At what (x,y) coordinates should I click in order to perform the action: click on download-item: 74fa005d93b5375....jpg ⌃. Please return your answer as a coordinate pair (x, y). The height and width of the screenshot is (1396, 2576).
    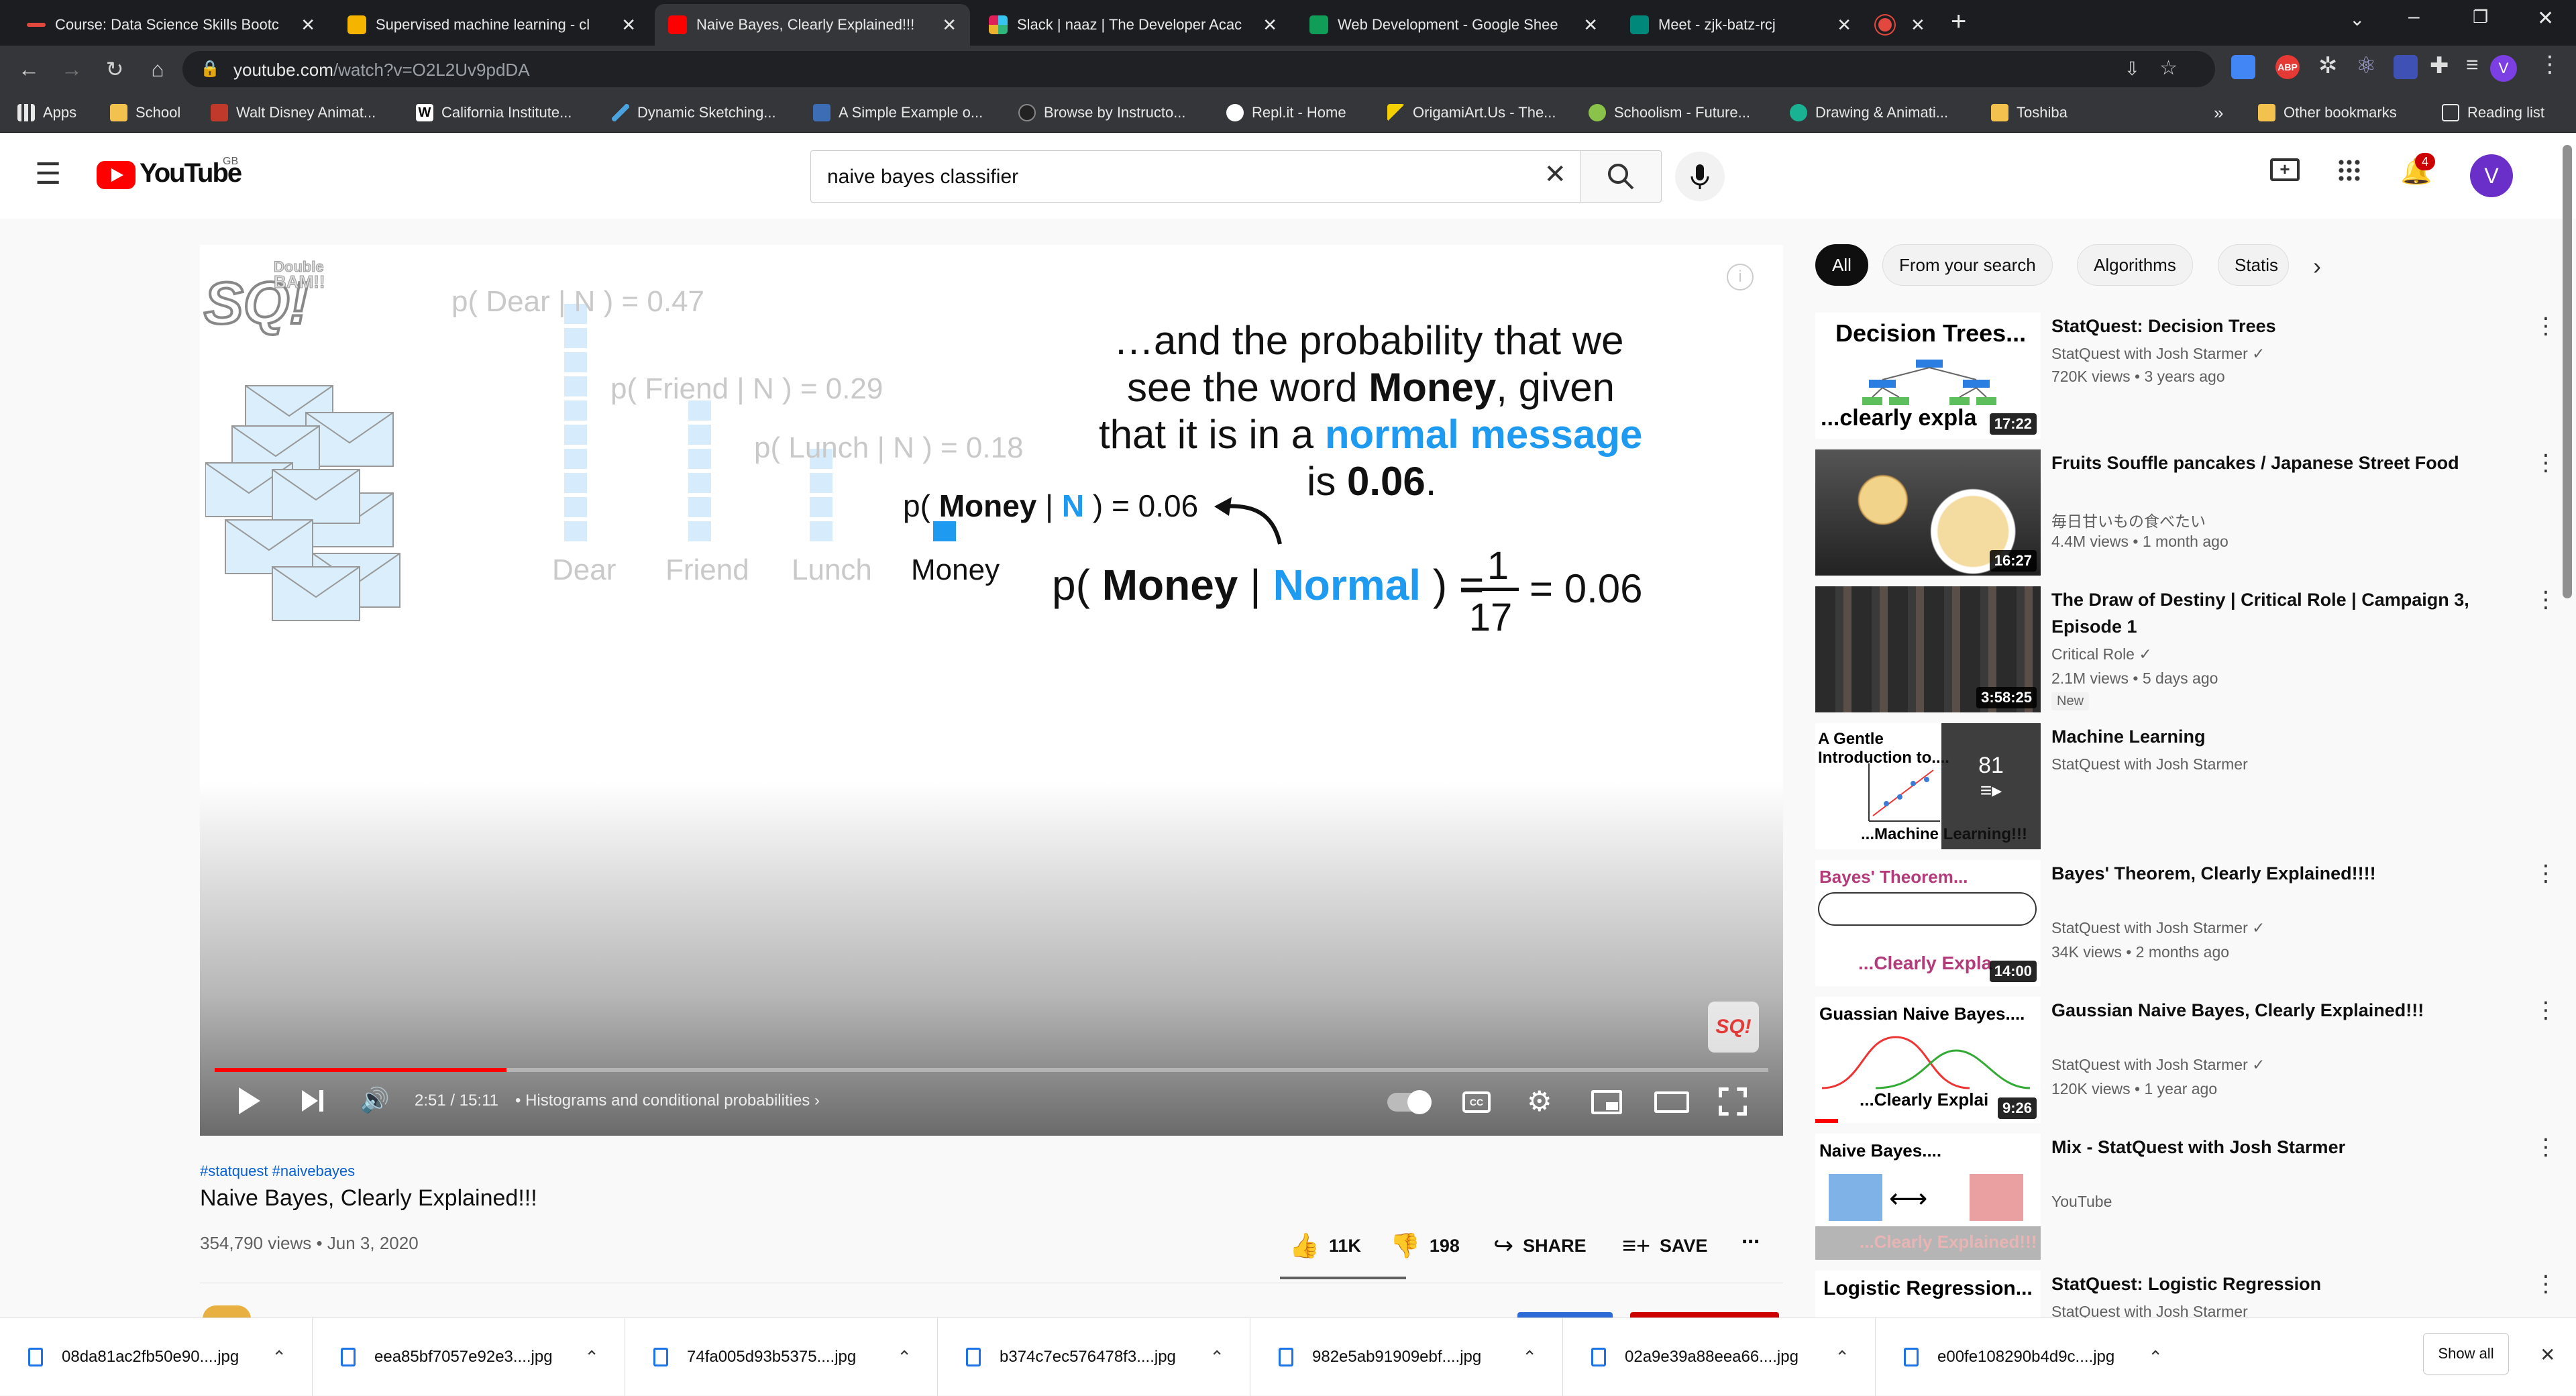
    Looking at the image, I should click on (781, 1357).